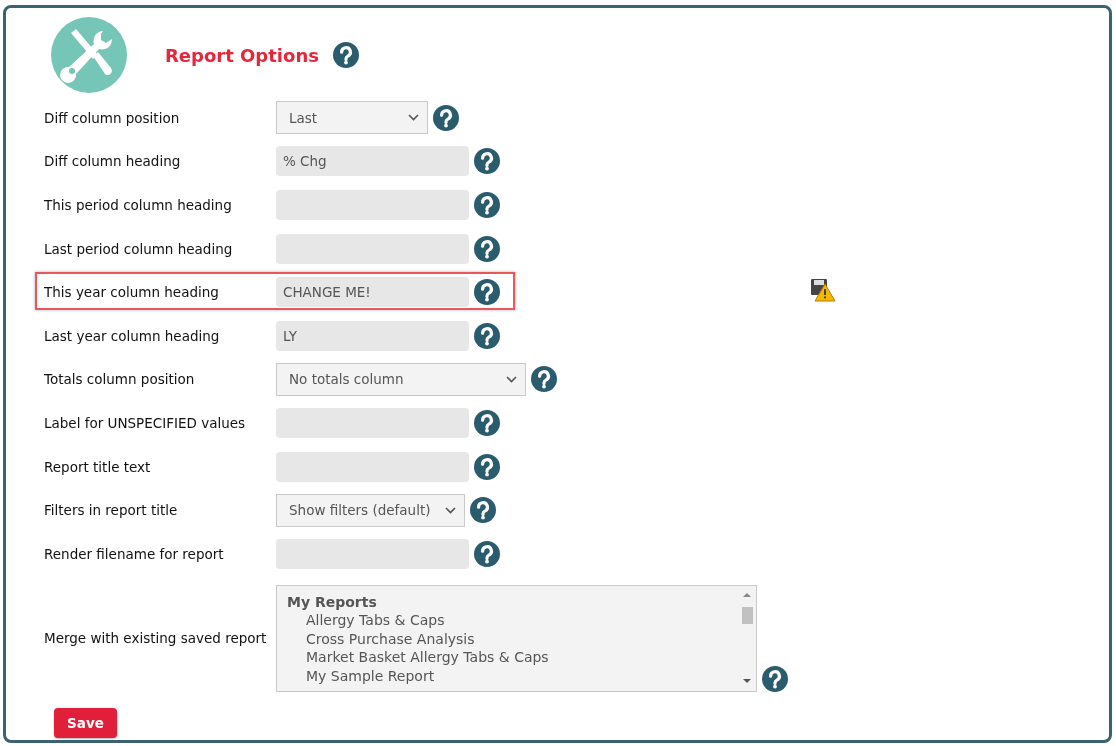 This screenshot has width=1116, height=746. What do you see at coordinates (89, 55) in the screenshot?
I see `tools-icon` at bounding box center [89, 55].